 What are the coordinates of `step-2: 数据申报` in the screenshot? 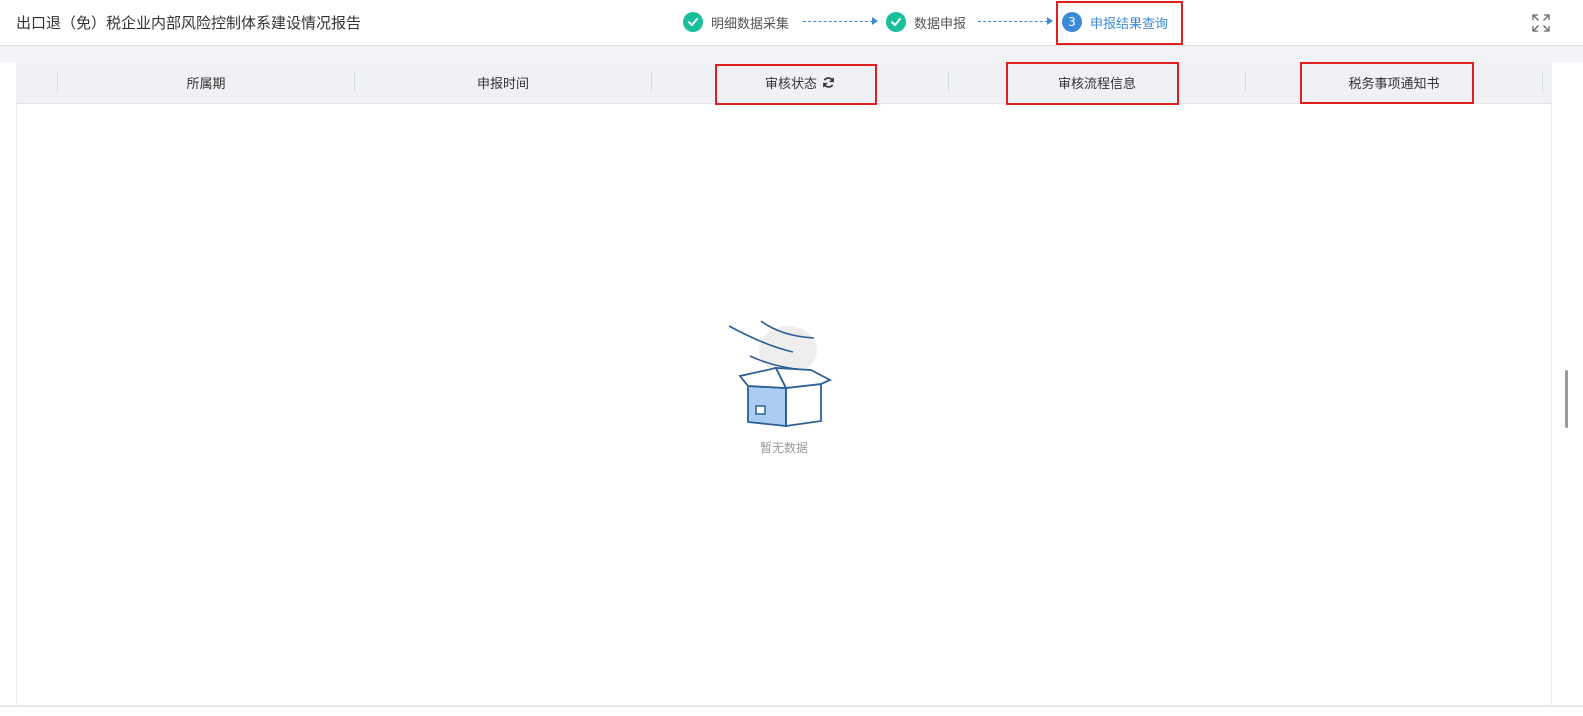 It's located at (926, 22).